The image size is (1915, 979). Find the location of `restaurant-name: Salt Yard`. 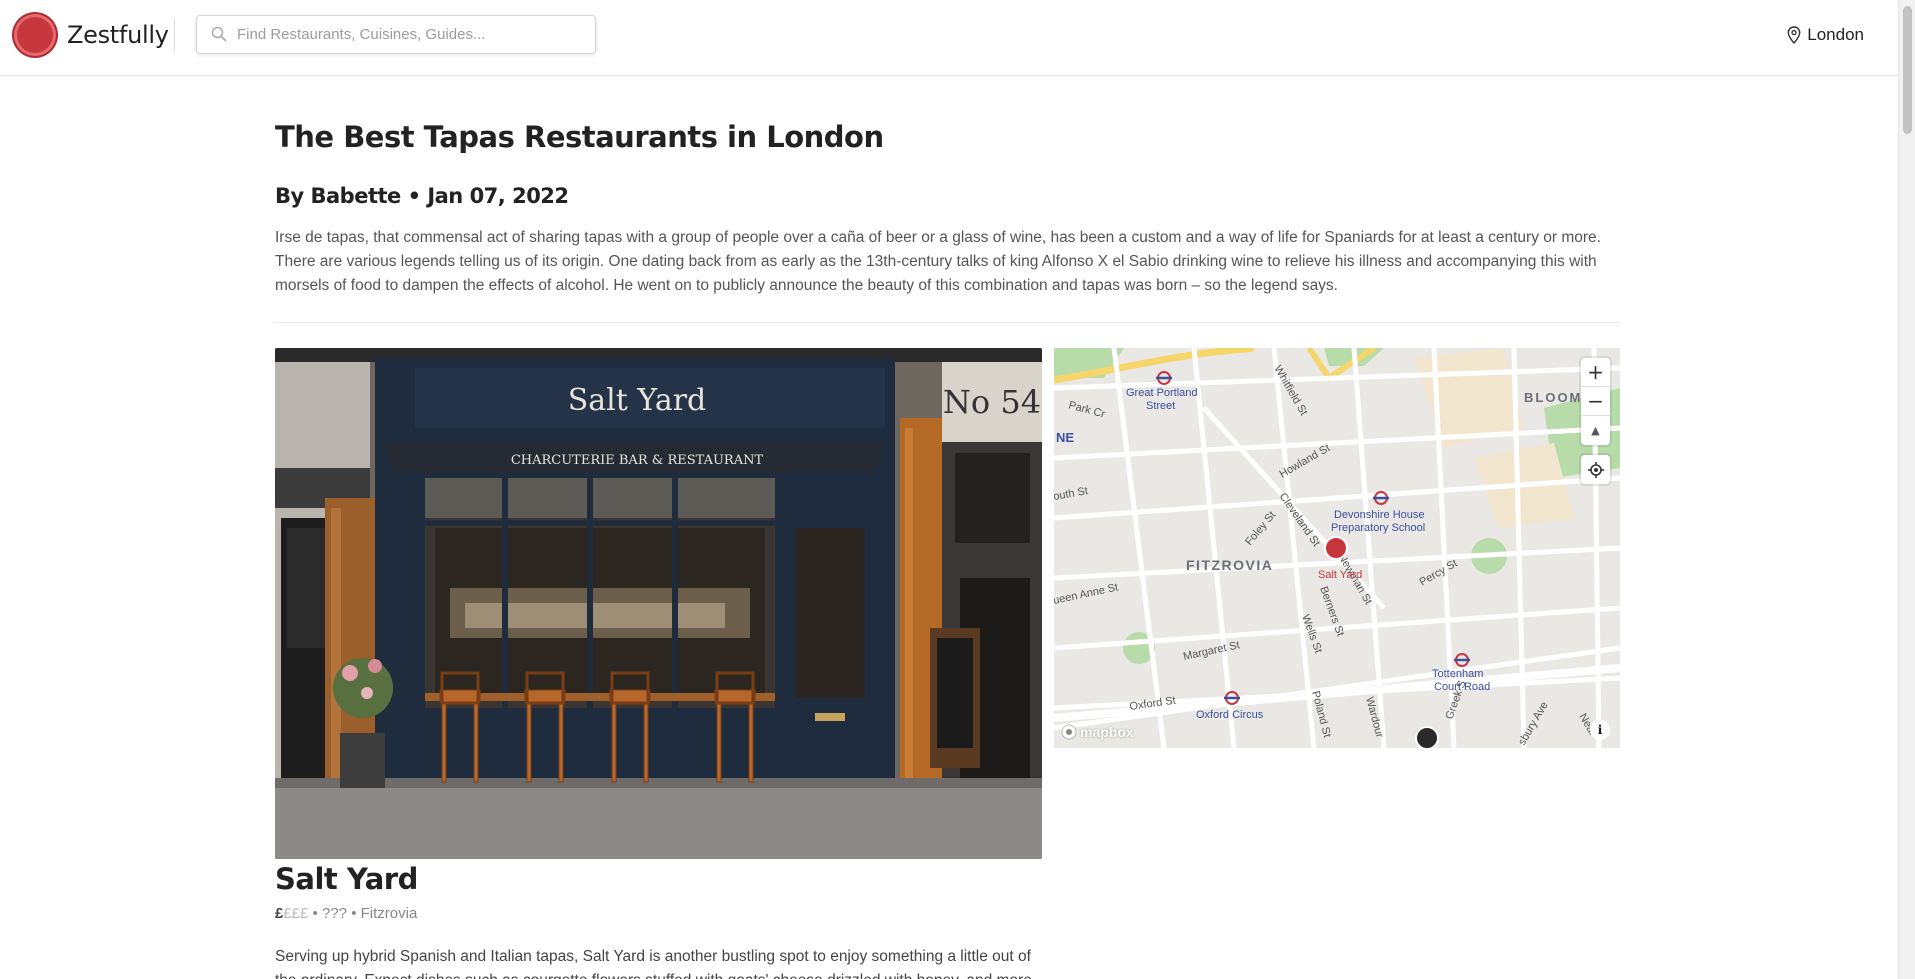

restaurant-name: Salt Yard is located at coordinates (346, 879).